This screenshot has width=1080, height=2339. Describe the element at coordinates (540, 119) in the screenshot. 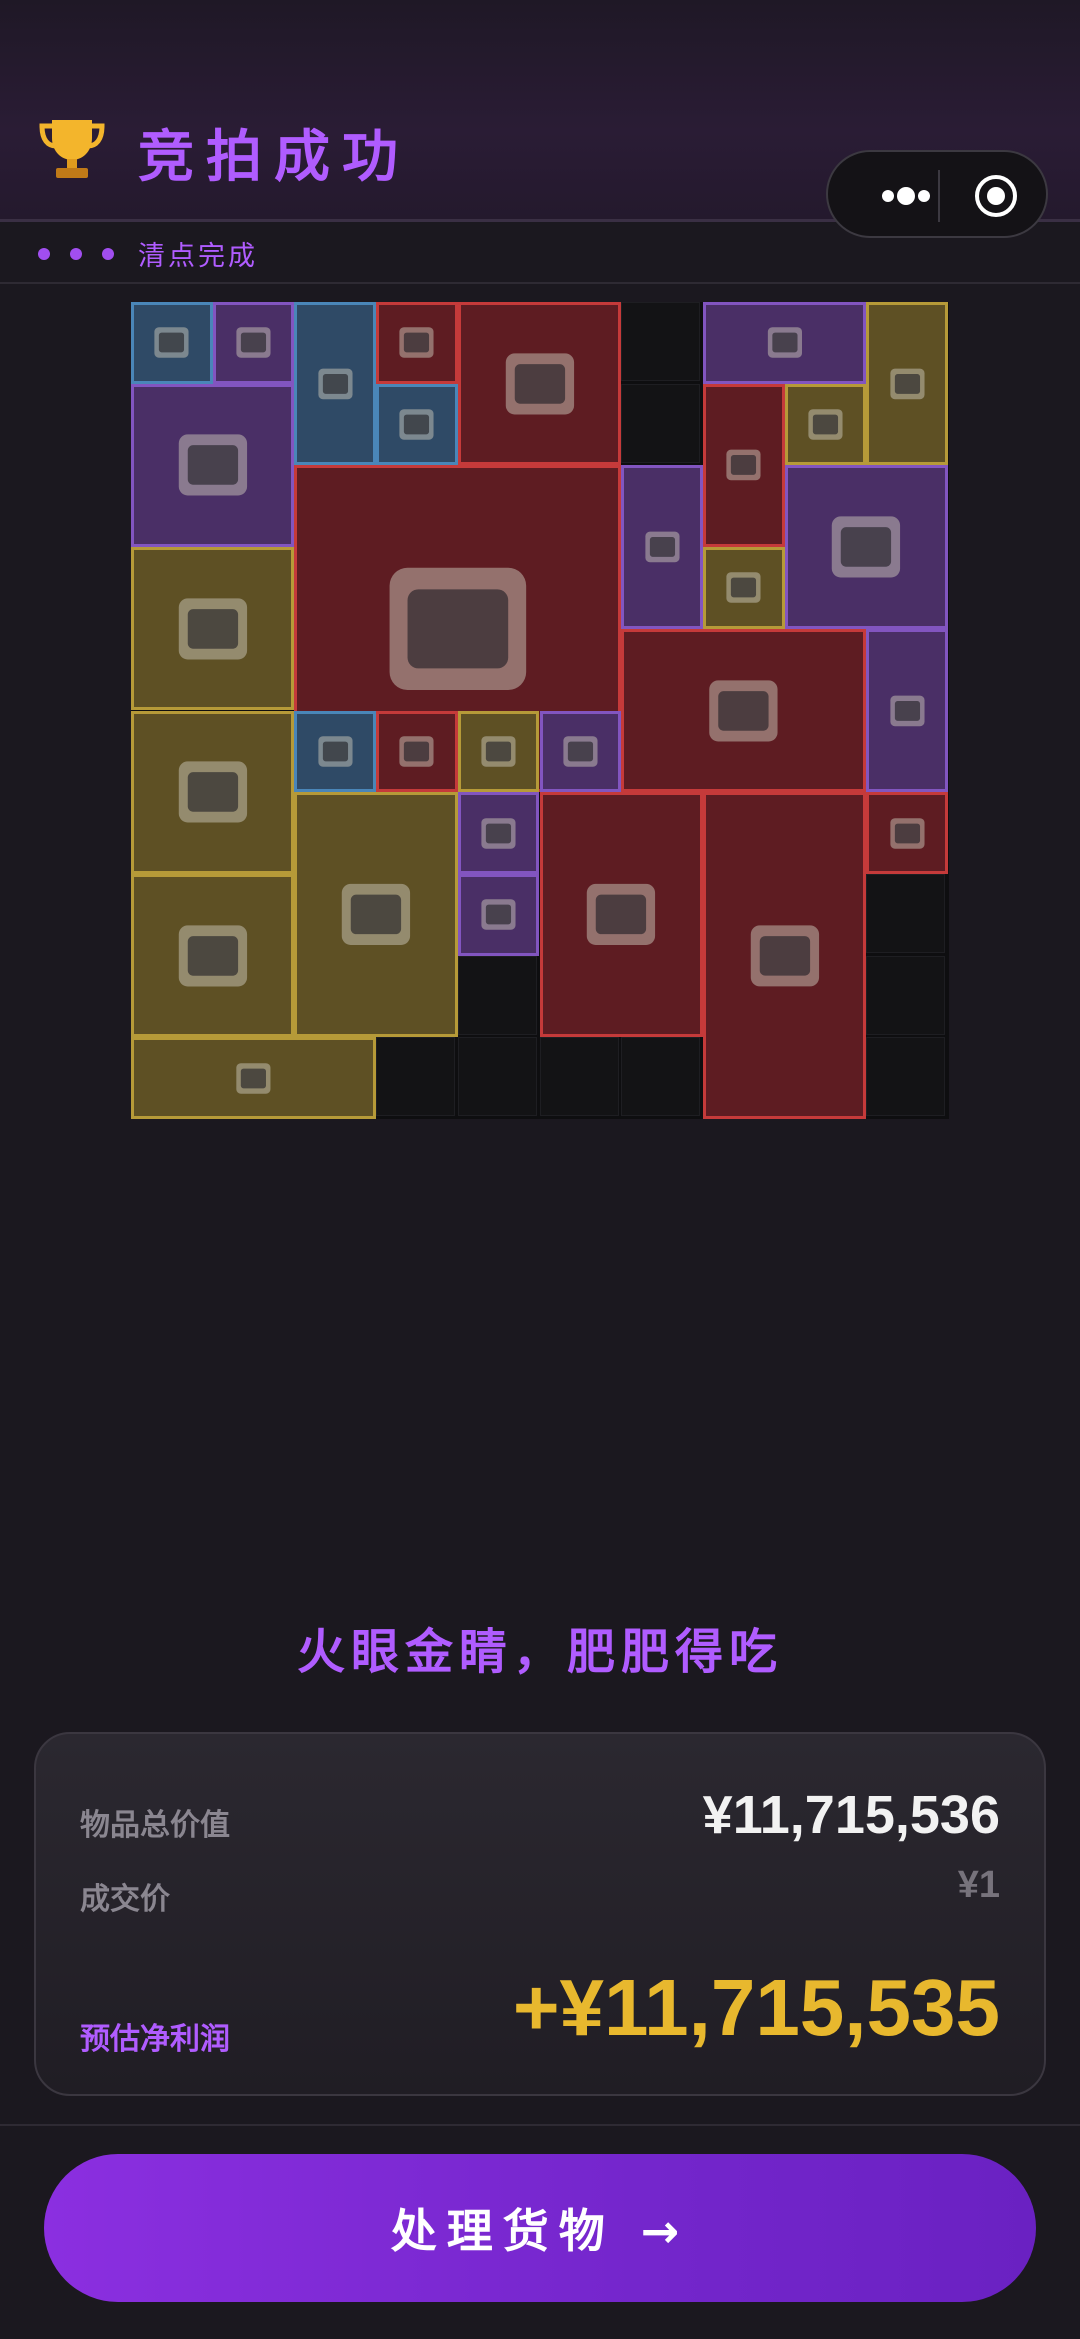

I see `header-bar: 竞拍成功` at that location.